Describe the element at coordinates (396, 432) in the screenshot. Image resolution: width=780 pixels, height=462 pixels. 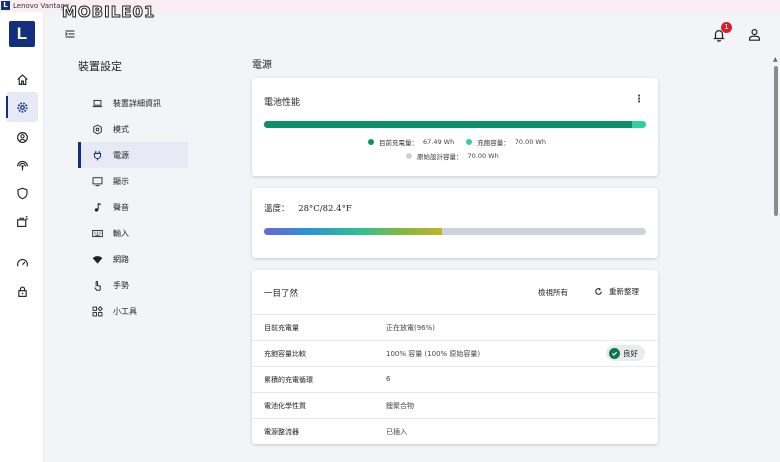
I see `row-value: 已插入` at that location.